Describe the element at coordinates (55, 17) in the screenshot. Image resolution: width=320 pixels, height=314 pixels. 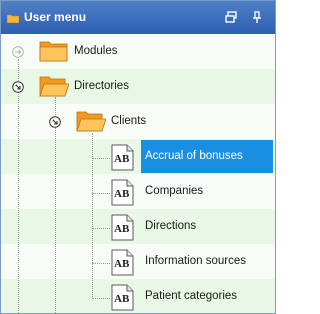
I see `panel-title: User menu` at that location.